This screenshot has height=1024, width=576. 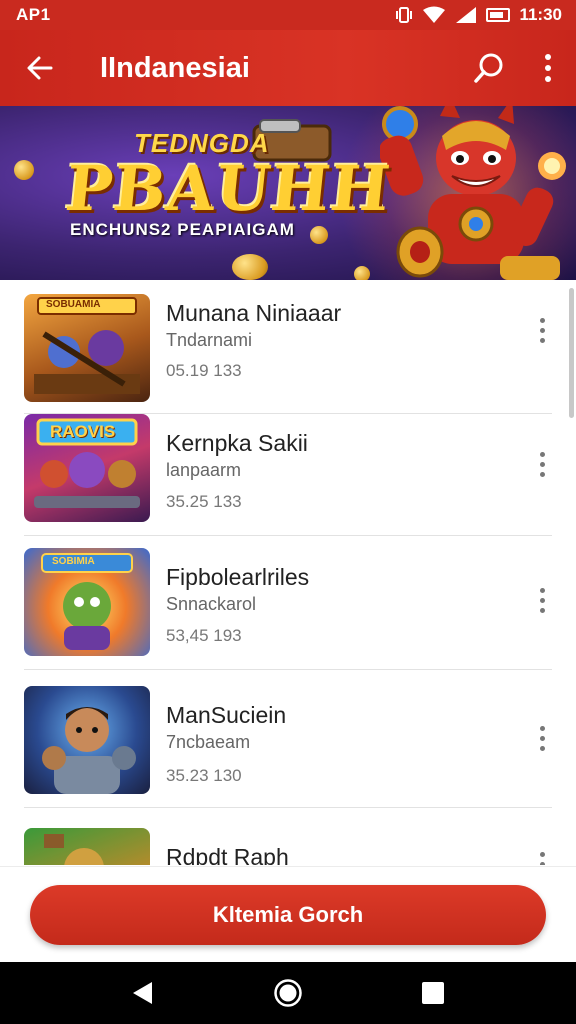 I want to click on bottom-action-area: Kltemia Gorch, so click(x=288, y=914).